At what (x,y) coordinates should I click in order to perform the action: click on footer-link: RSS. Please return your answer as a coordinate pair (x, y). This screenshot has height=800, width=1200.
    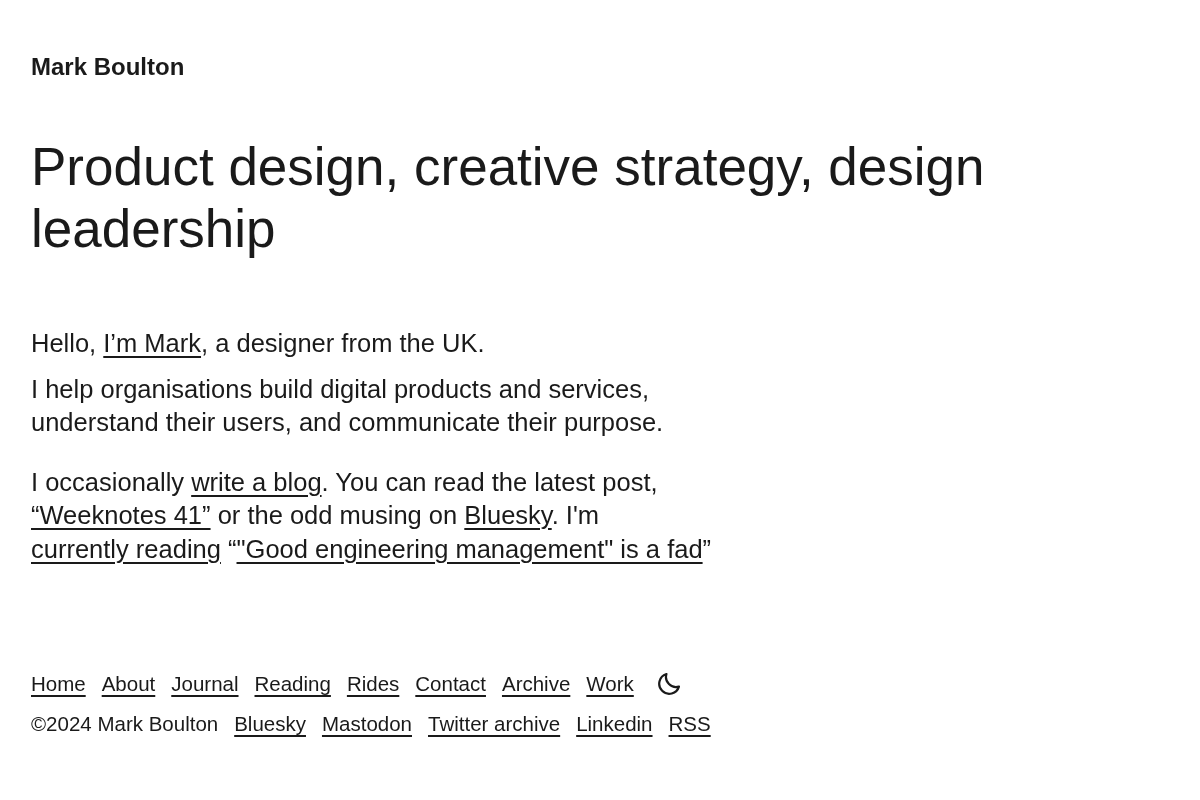
    Looking at the image, I should click on (689, 724).